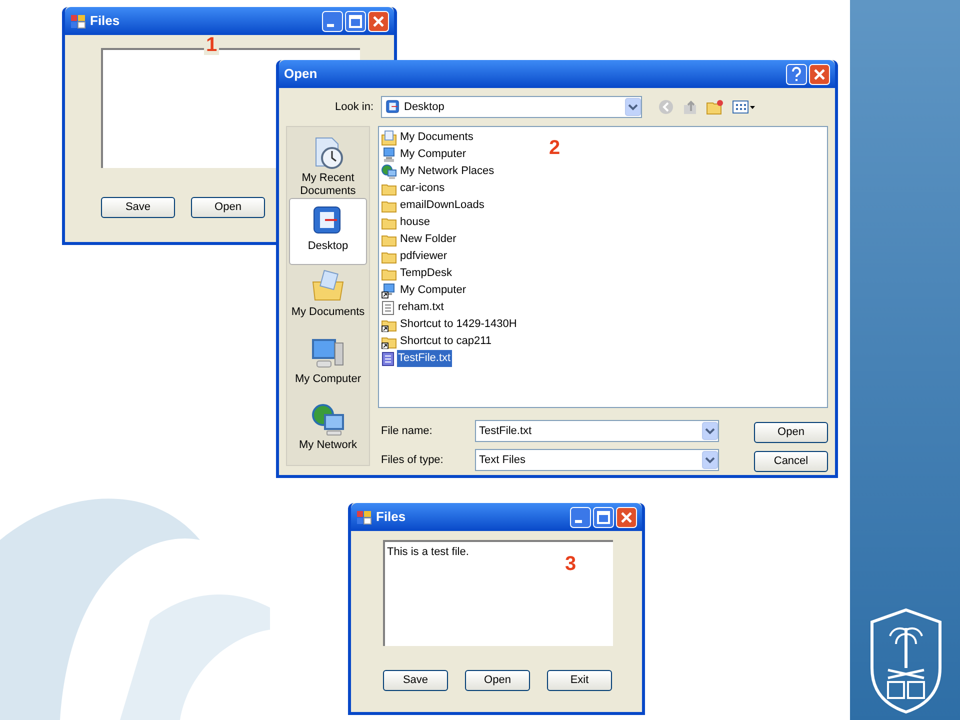 This screenshot has height=720, width=960. Describe the element at coordinates (328, 164) in the screenshot. I see `places-item: My Recent Documents` at that location.